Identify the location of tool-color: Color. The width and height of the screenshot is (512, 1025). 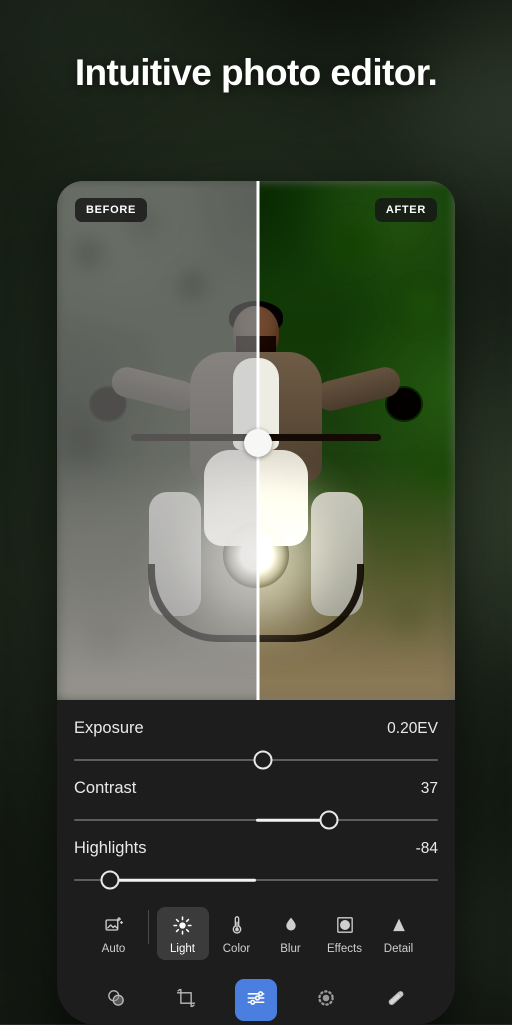
(237, 933).